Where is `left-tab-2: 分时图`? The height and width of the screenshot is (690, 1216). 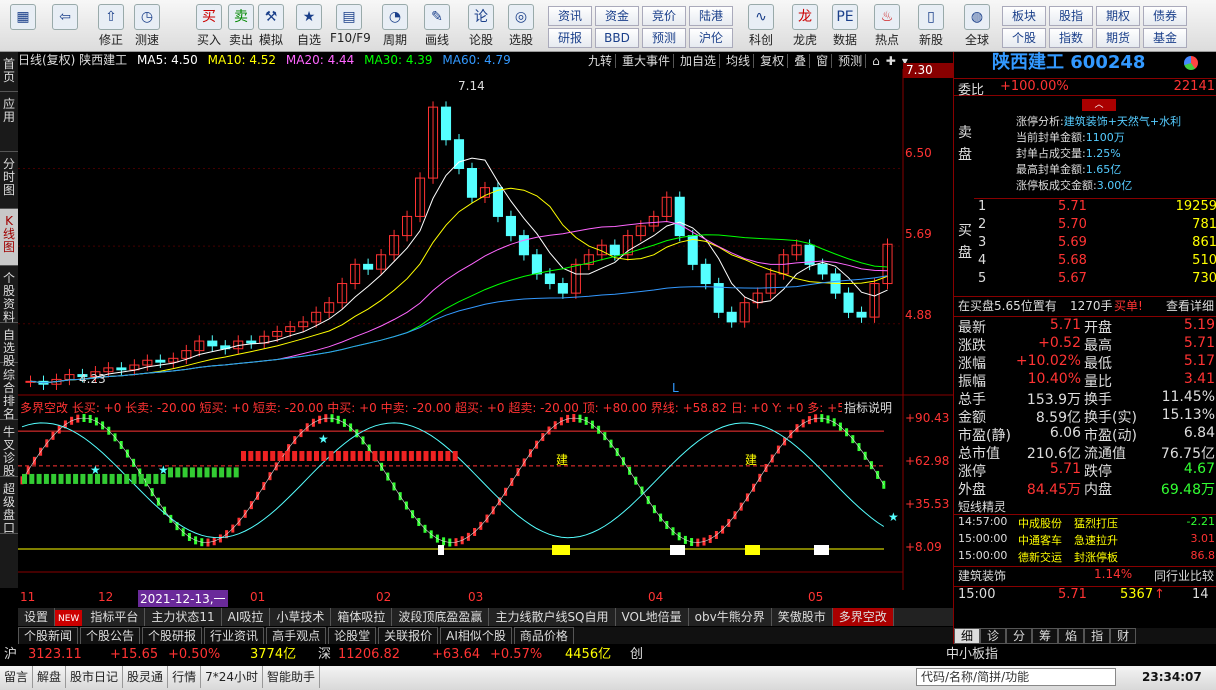
left-tab-2: 分时图 is located at coordinates (9, 180).